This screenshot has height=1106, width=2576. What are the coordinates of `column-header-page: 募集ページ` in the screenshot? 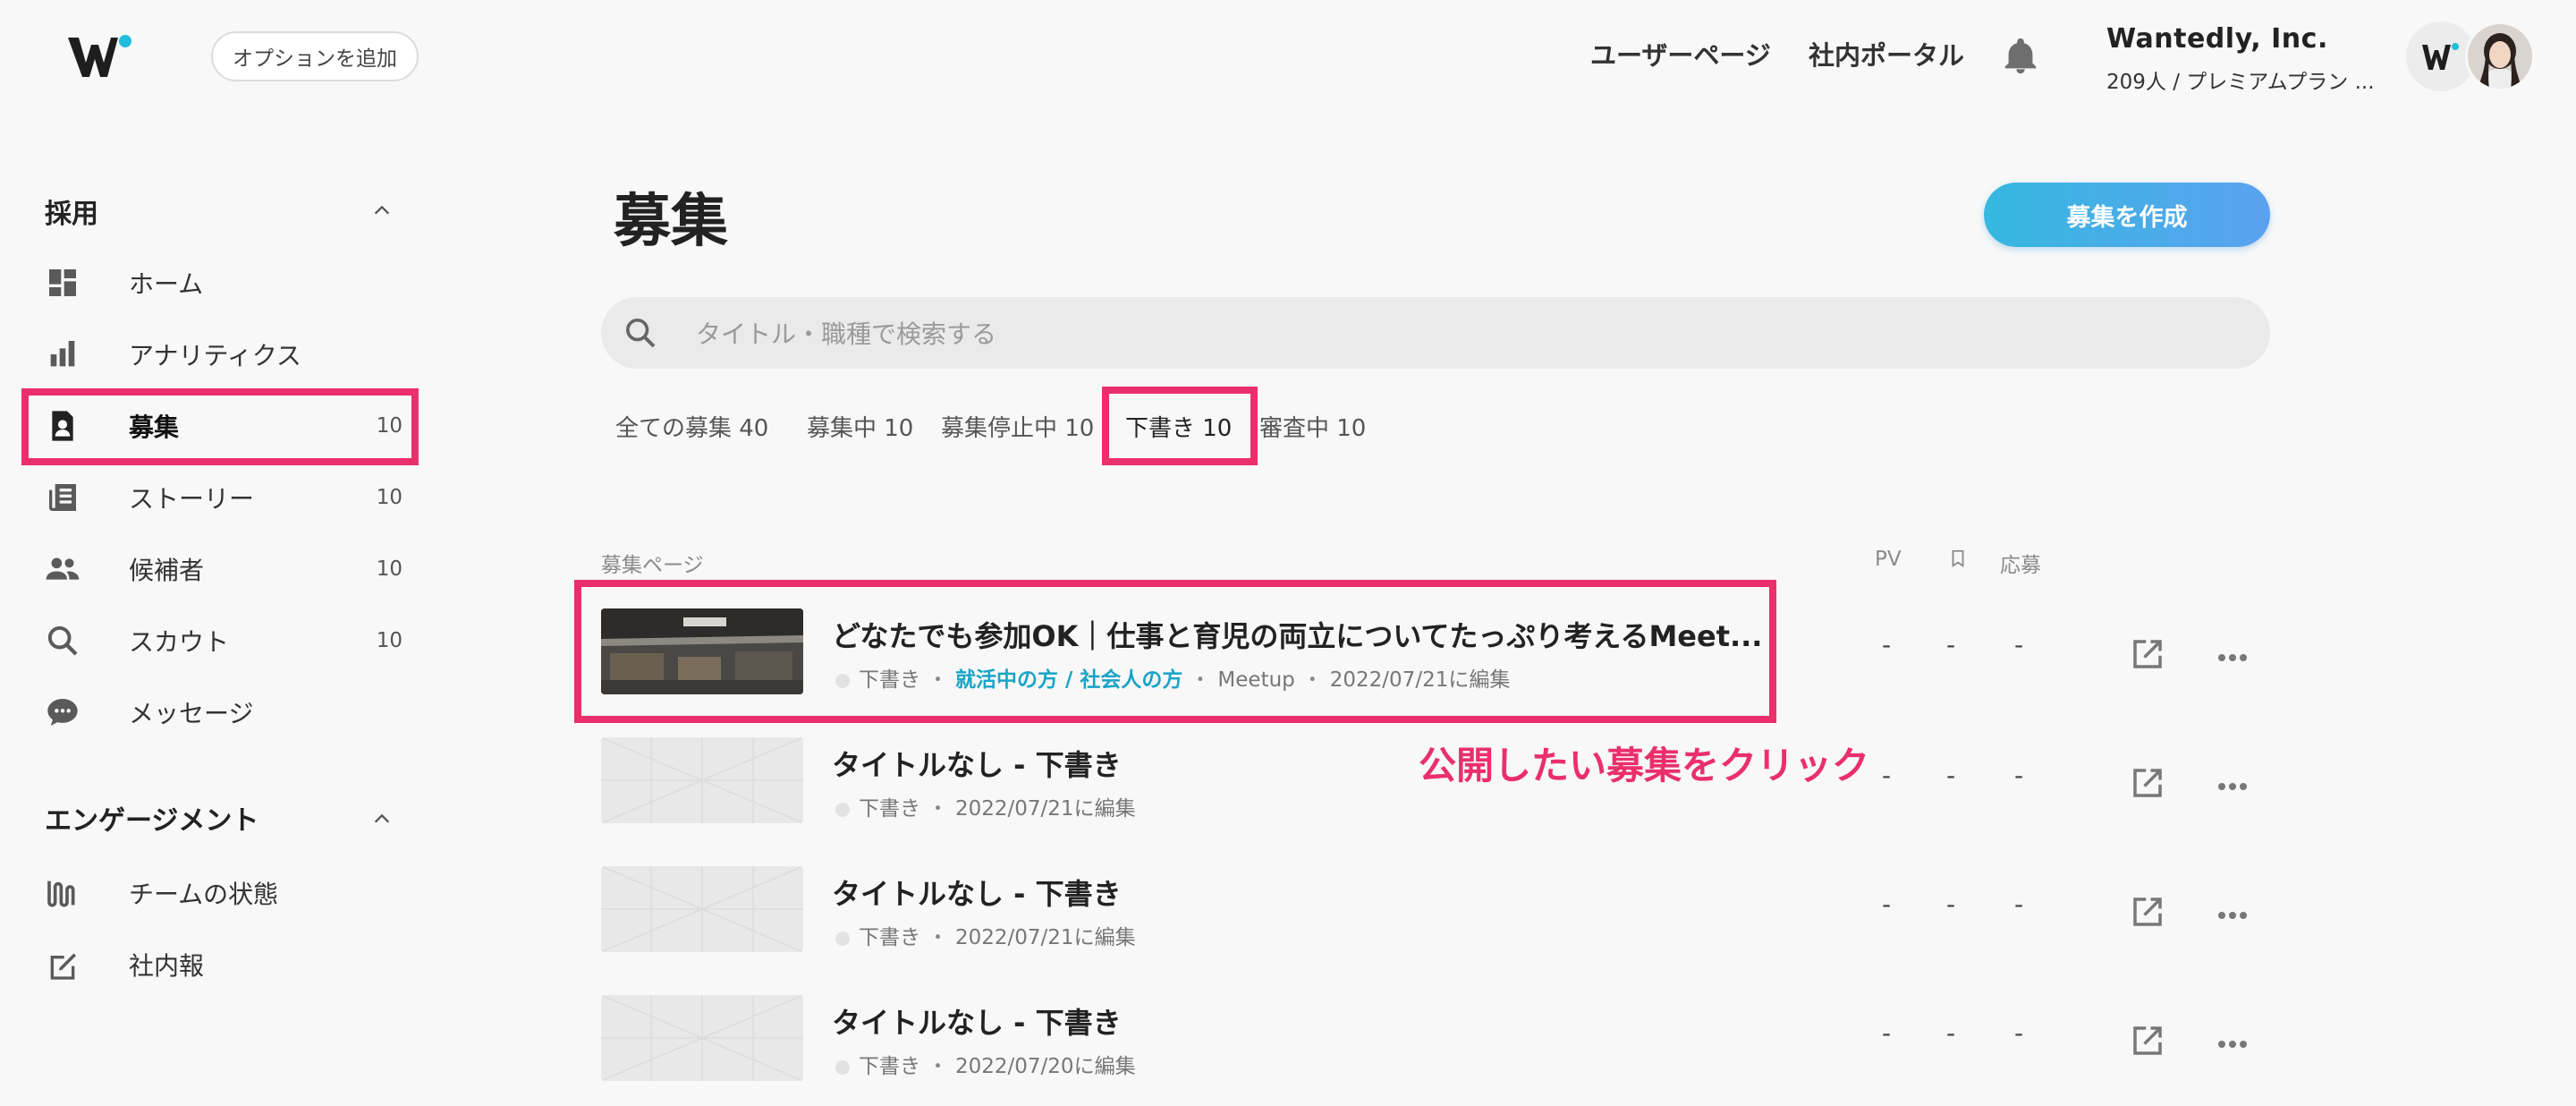 It's located at (652, 565).